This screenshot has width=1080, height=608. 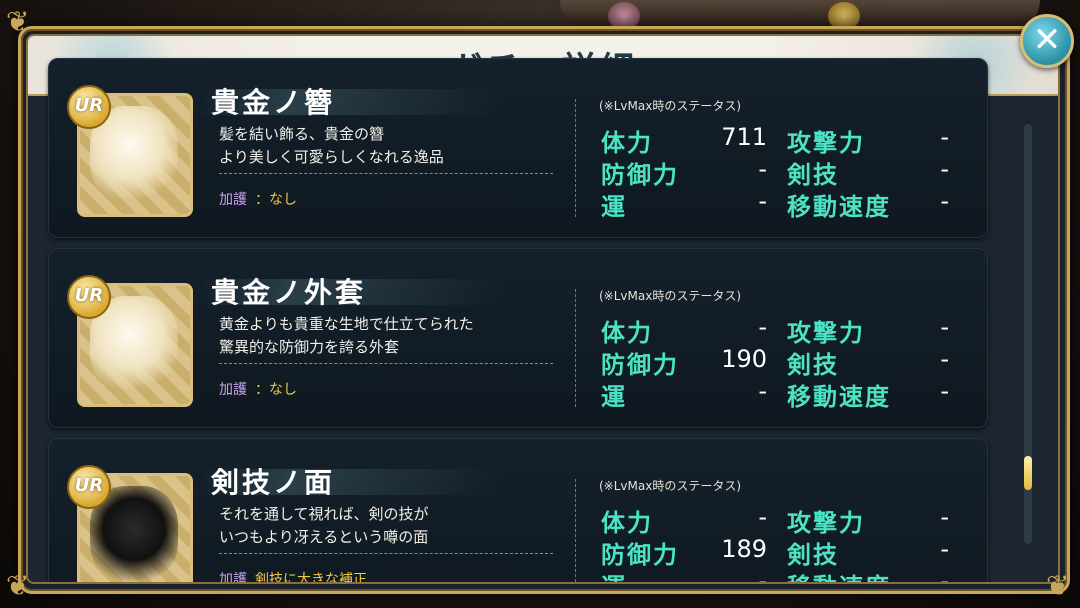 I want to click on stat-value: 711, so click(x=744, y=137).